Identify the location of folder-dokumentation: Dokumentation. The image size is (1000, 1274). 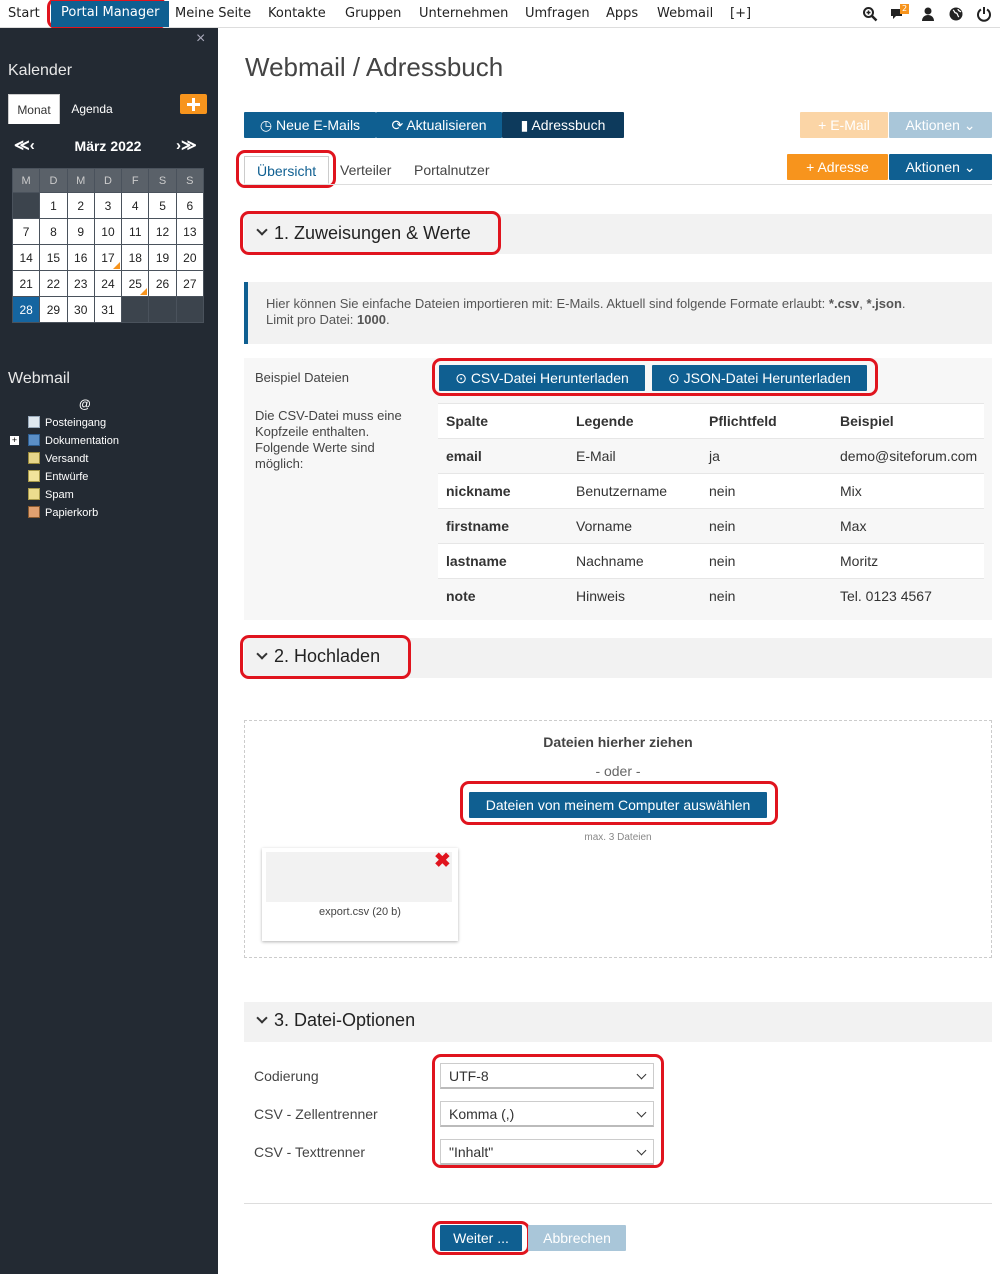
(73, 440).